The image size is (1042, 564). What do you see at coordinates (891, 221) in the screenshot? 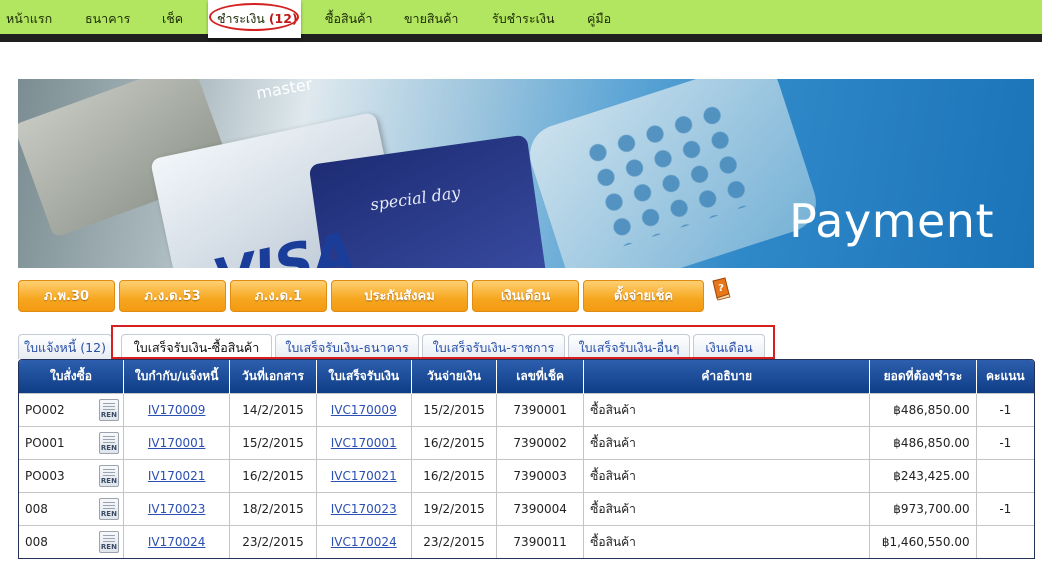
I see `banner-title: Payment` at bounding box center [891, 221].